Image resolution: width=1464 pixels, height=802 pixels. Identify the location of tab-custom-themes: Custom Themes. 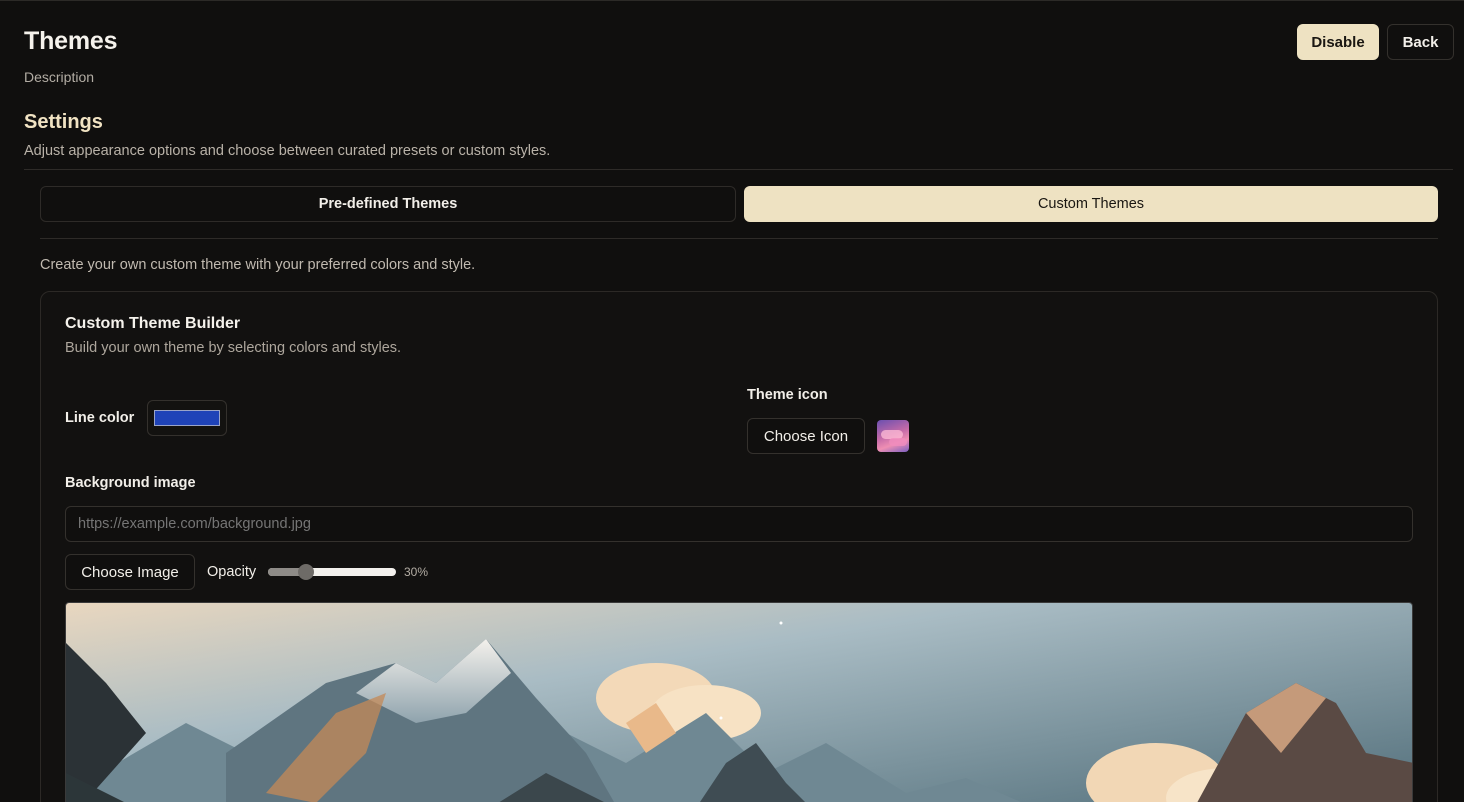
(1091, 204).